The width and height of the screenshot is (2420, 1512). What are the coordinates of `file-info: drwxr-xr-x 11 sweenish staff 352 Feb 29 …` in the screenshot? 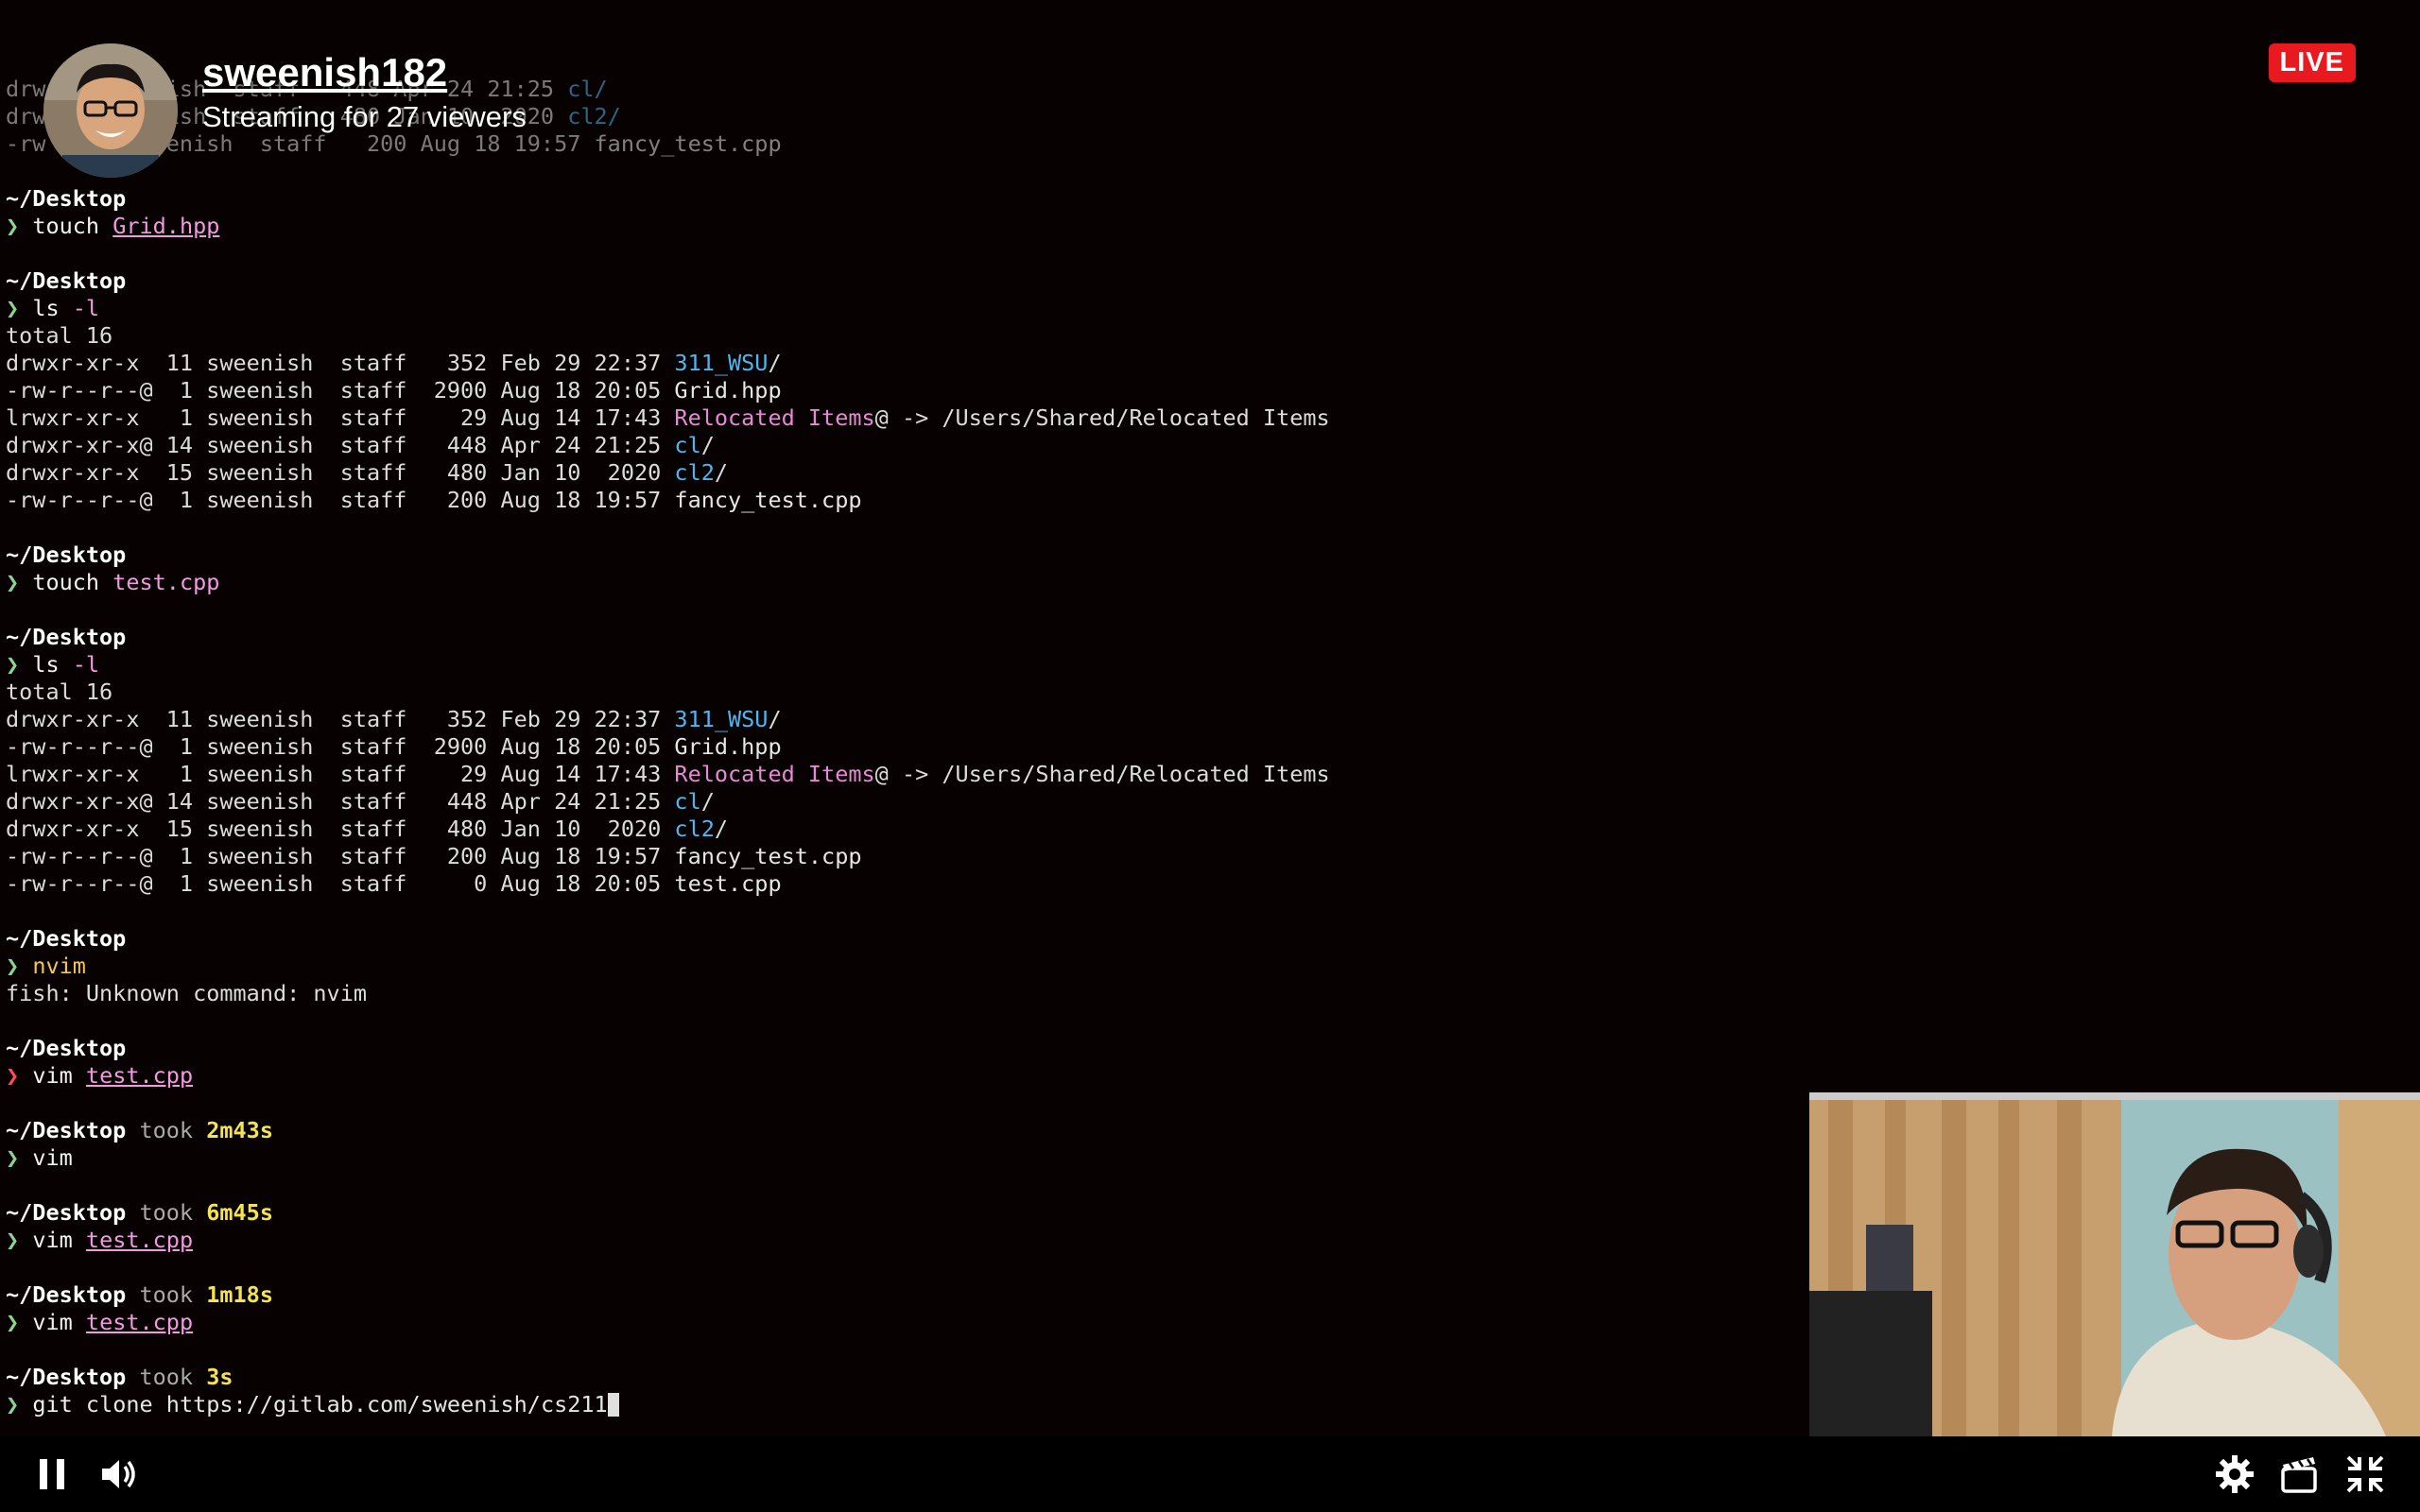 It's located at (341, 363).